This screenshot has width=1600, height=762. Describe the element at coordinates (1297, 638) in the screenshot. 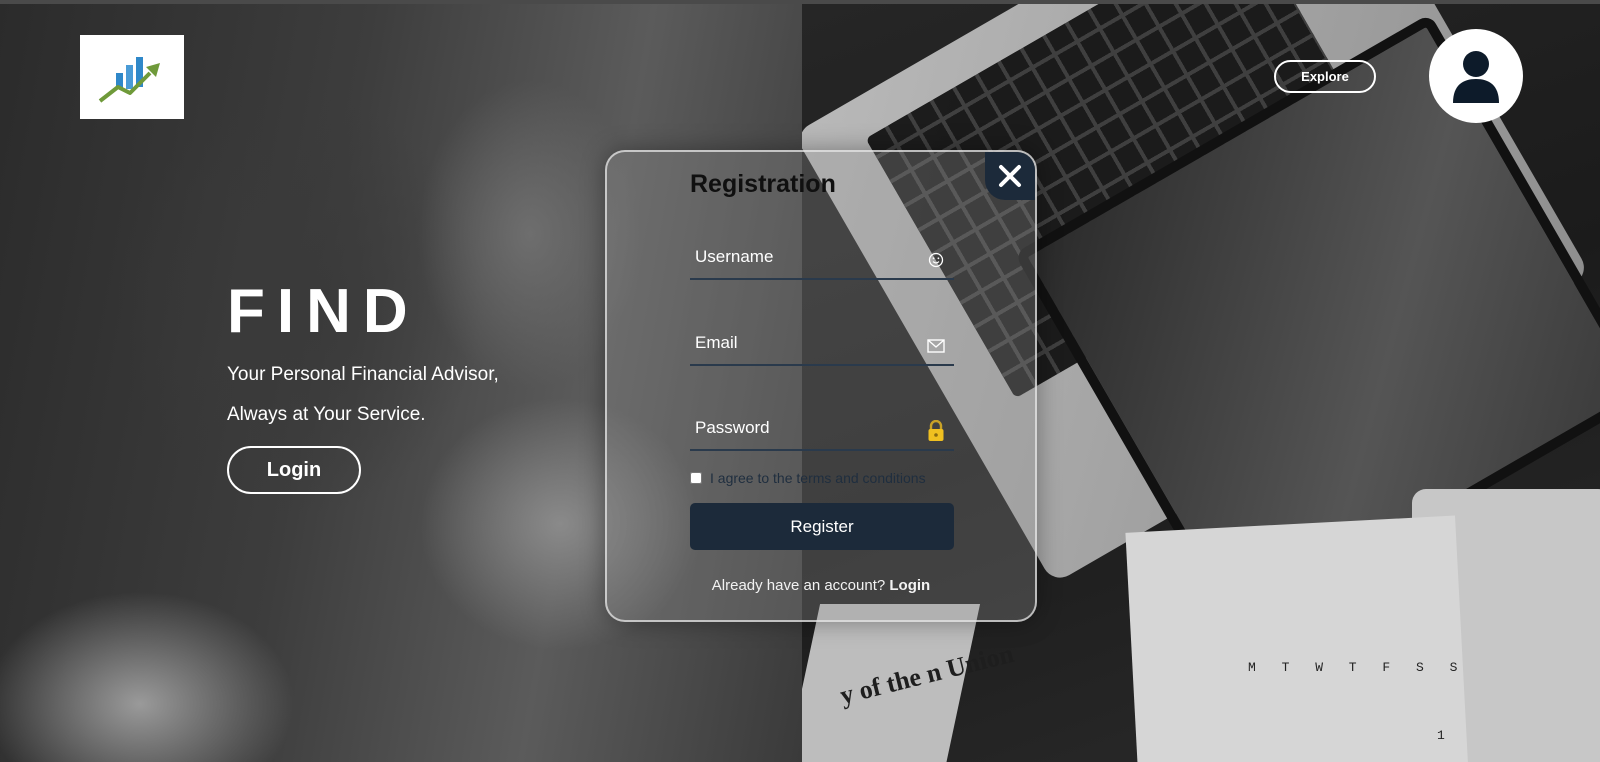

I see `calendar-paper-image` at that location.